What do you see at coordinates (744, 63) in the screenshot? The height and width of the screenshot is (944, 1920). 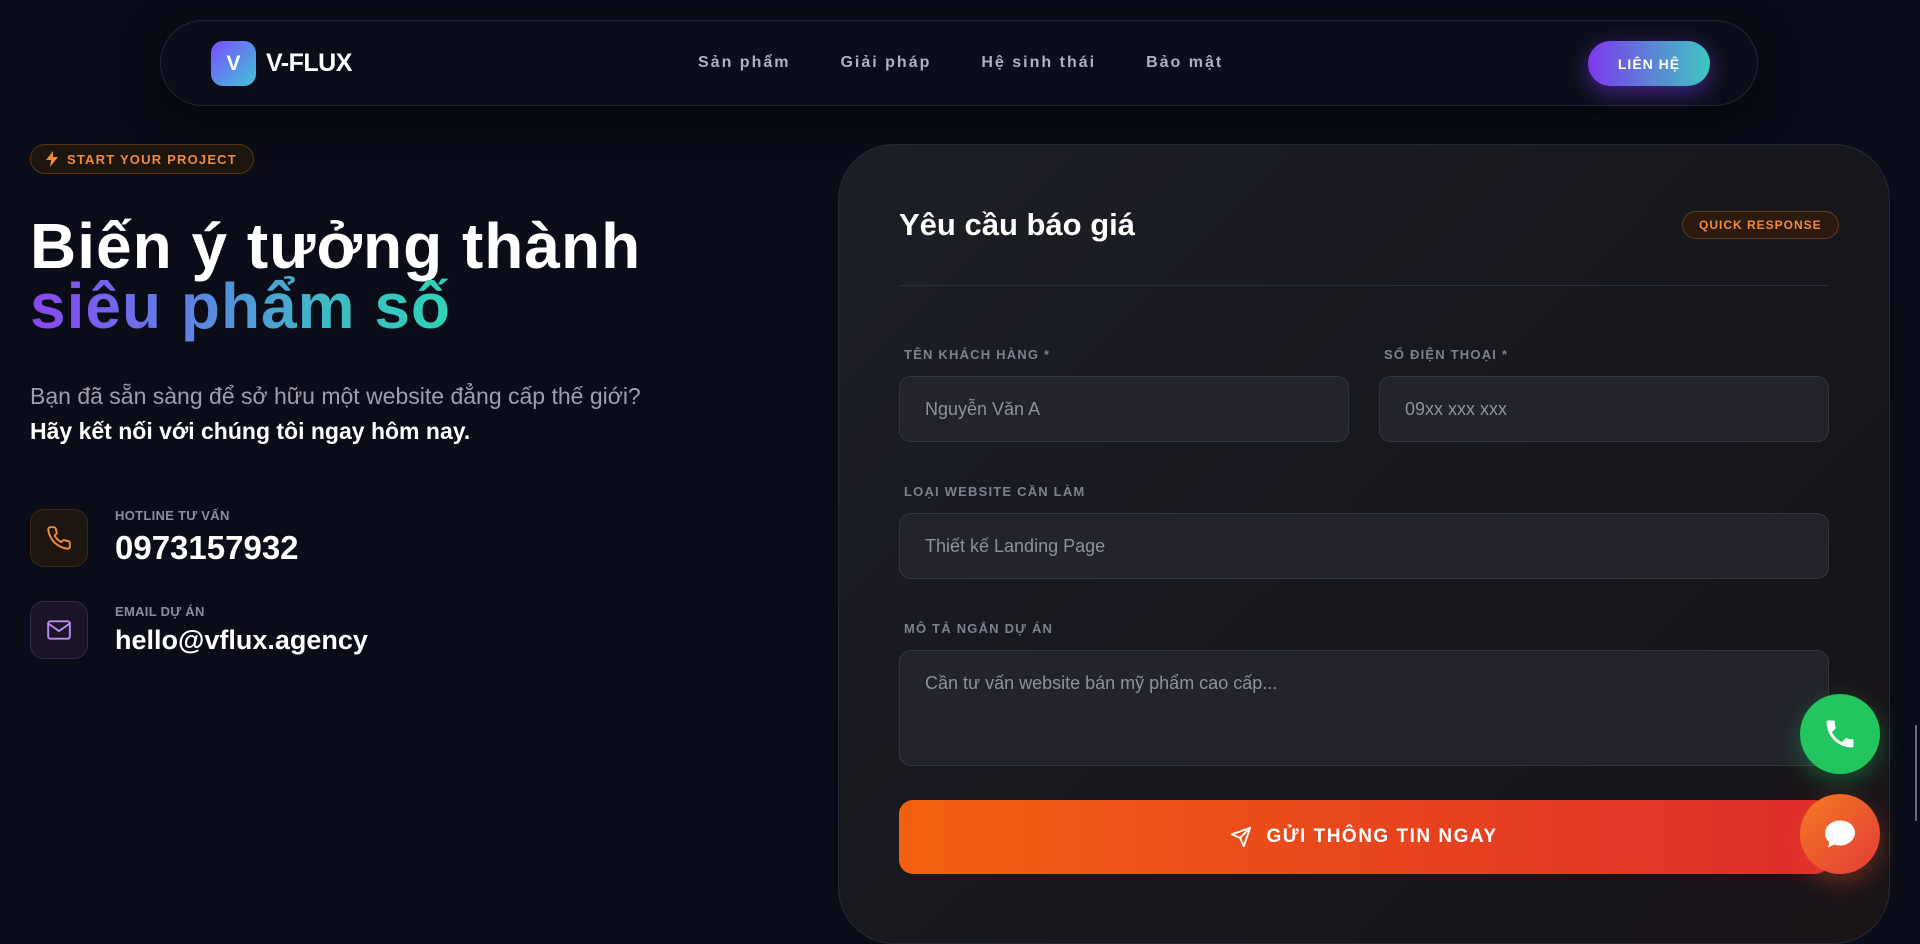 I see `nav-link-products: Sản phẩm` at bounding box center [744, 63].